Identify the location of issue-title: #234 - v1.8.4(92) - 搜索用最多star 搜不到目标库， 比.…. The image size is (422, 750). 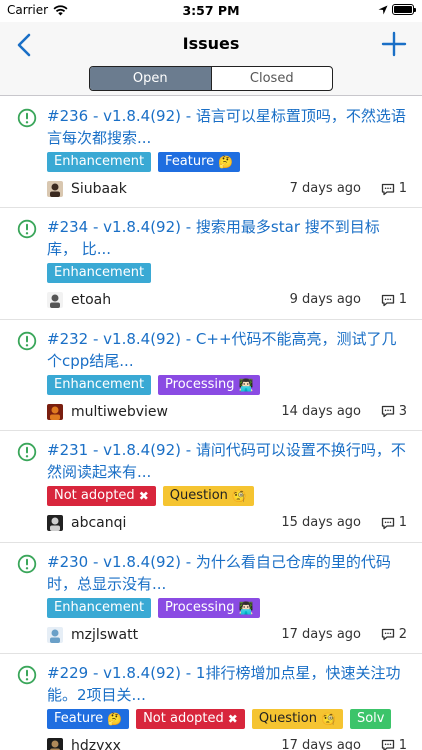
(227, 238).